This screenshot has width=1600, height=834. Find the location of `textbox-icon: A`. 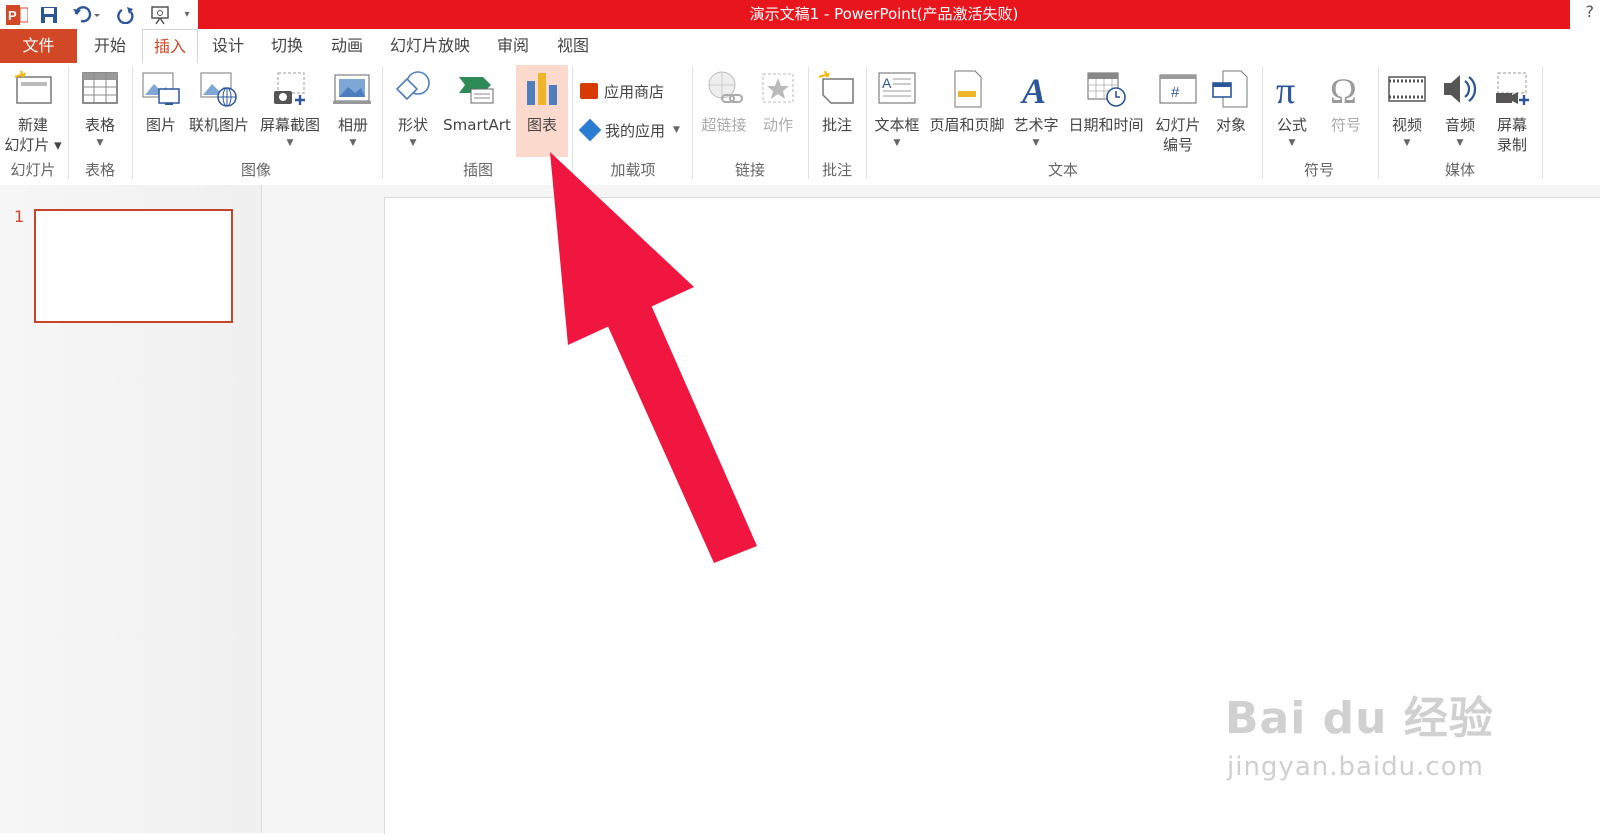

textbox-icon: A is located at coordinates (897, 91).